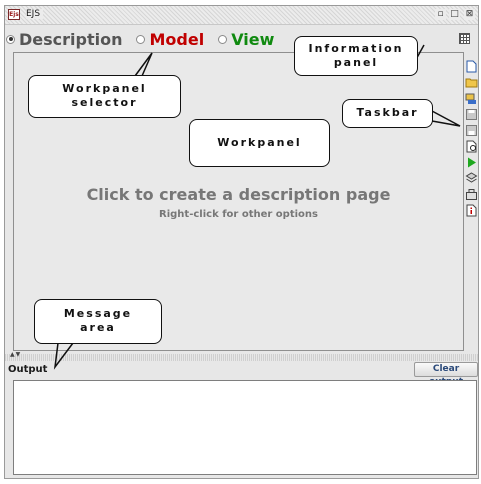  Describe the element at coordinates (238, 214) in the screenshot. I see `workpanel-hint: Right-click for other options` at that location.